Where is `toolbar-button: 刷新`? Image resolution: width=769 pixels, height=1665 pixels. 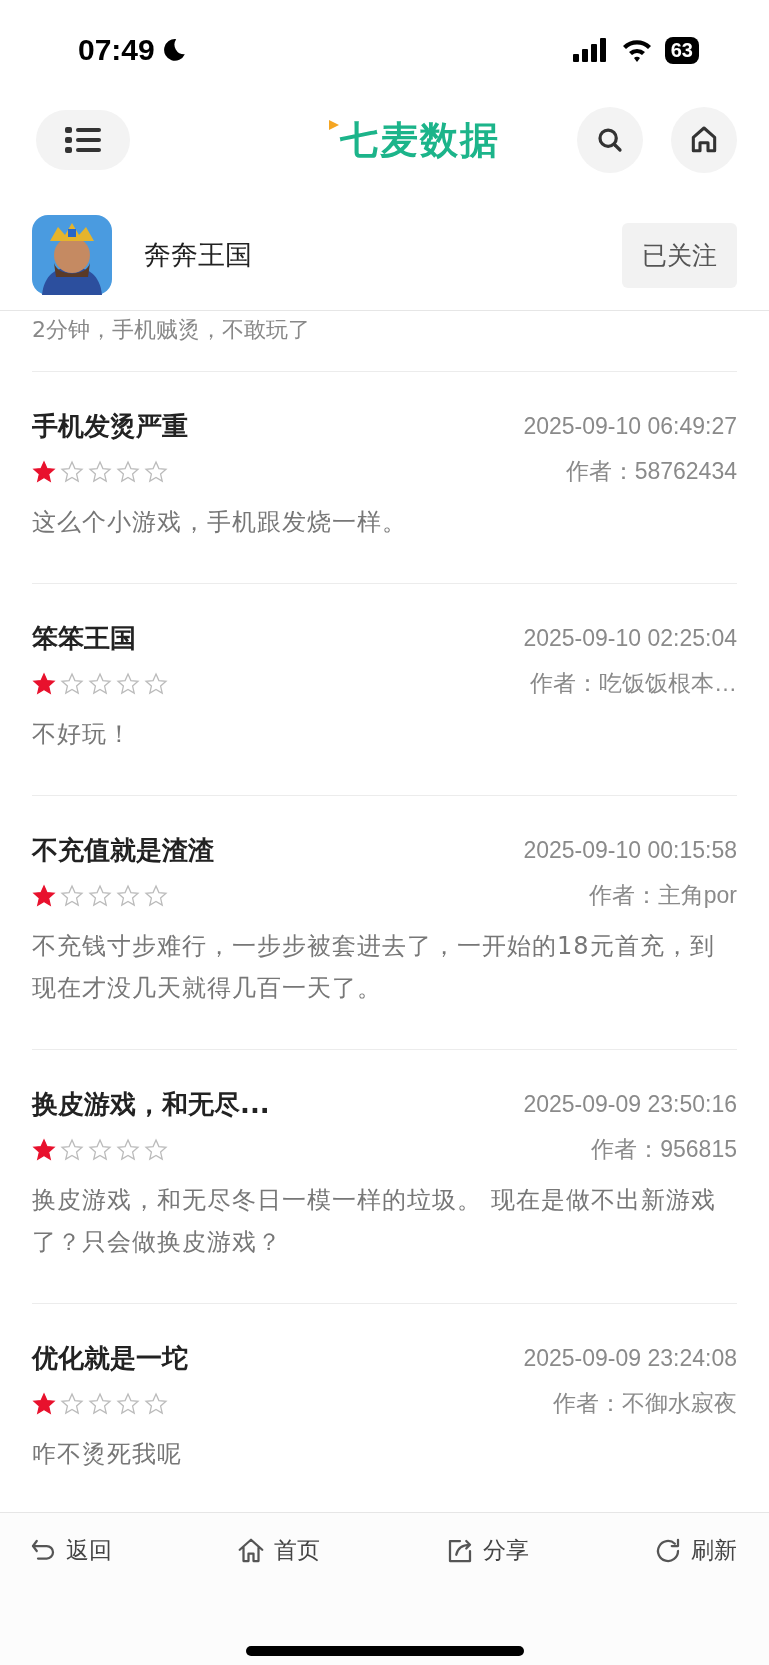
toolbar-button: 刷新 is located at coordinates (695, 1550).